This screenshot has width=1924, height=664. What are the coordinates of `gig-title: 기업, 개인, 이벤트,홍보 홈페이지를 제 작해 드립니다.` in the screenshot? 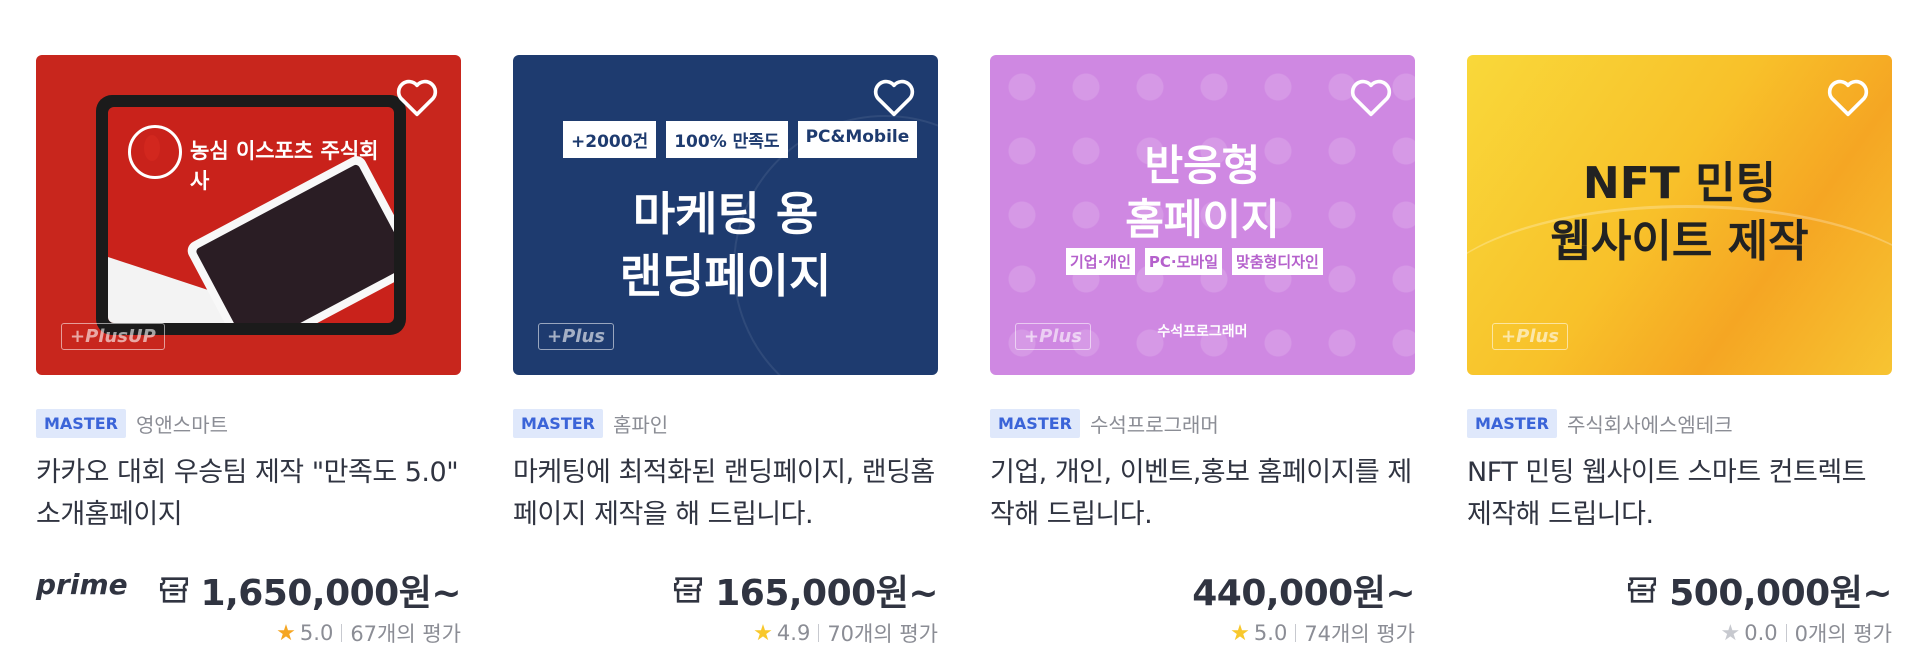 It's located at (1202, 494).